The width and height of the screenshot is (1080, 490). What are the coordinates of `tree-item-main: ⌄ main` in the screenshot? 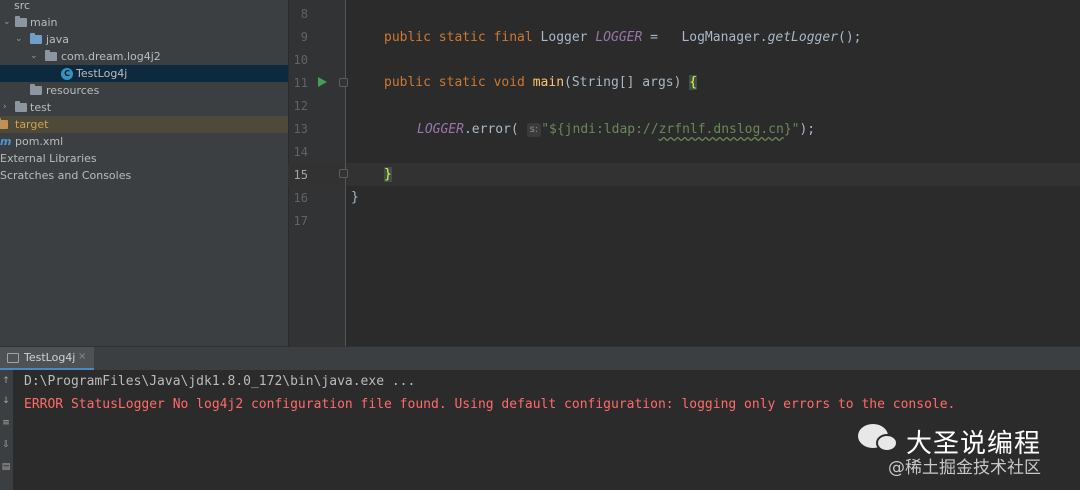 It's located at (144, 22).